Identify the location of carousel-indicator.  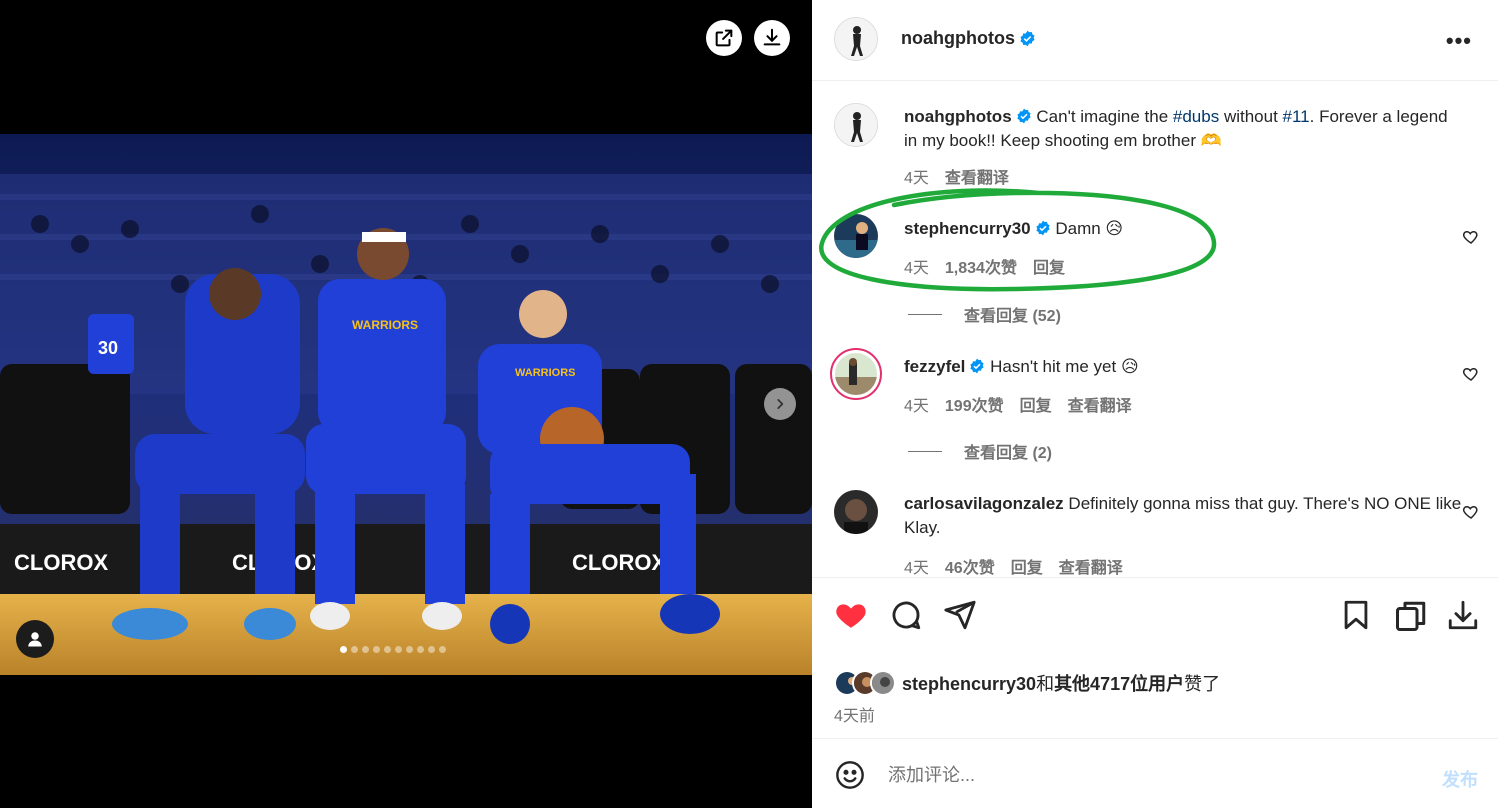
(393, 649).